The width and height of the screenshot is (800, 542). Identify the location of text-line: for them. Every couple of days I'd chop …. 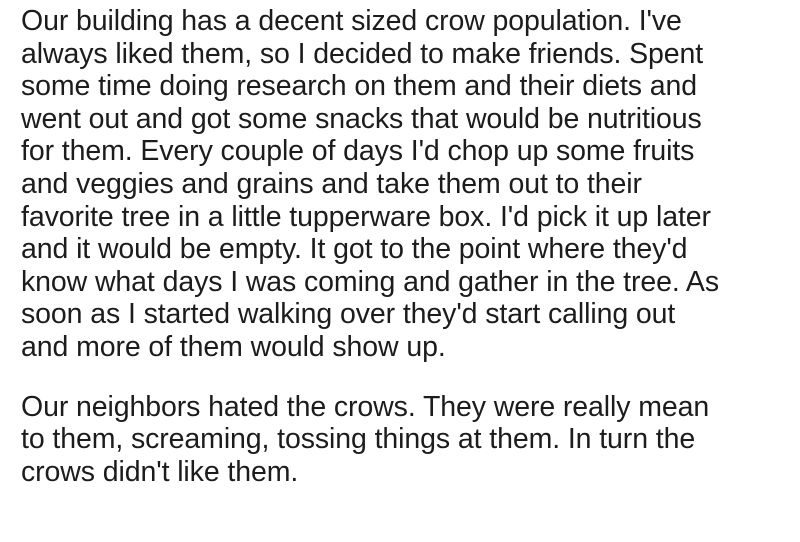
(358, 151).